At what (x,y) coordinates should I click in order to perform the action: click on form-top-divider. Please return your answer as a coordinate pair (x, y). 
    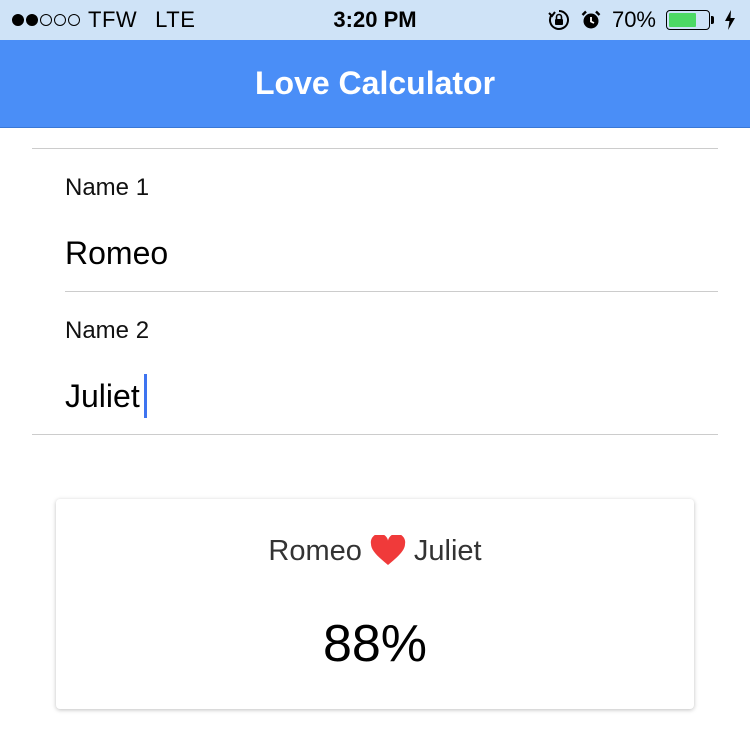
    Looking at the image, I should click on (375, 148).